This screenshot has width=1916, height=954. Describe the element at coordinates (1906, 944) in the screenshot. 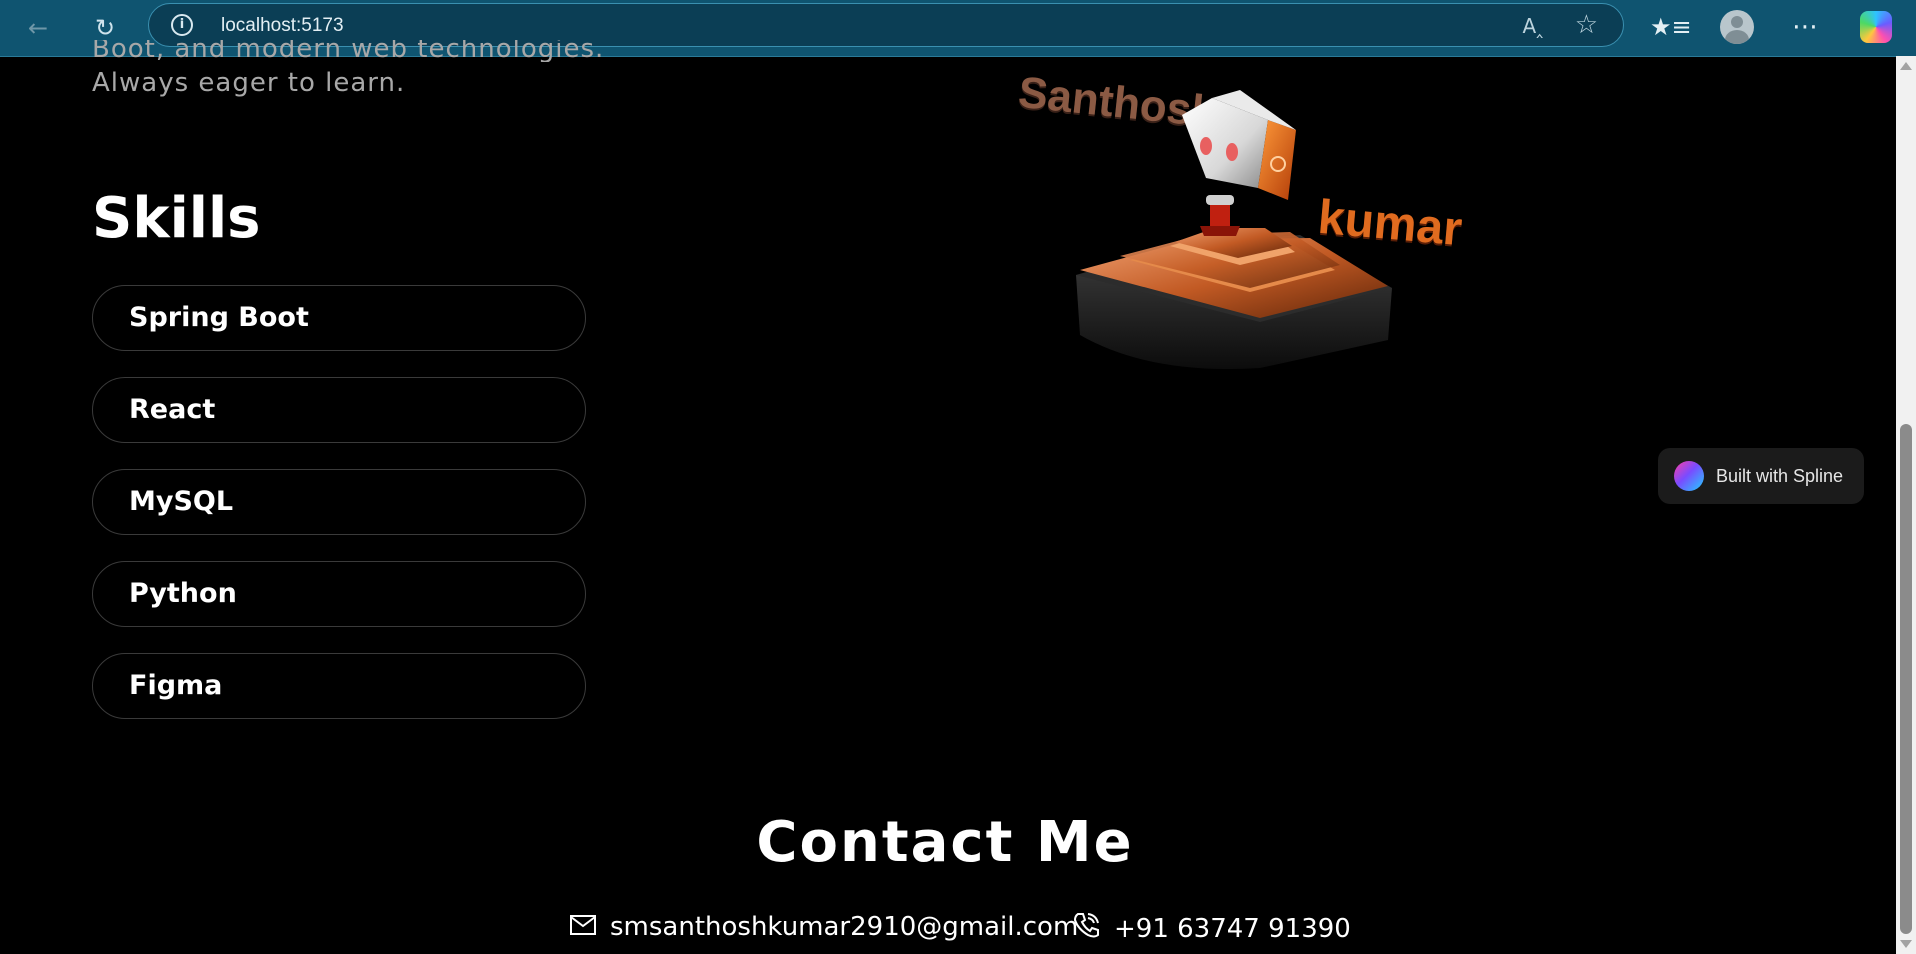

I see `scroll-down-arrow-icon` at that location.